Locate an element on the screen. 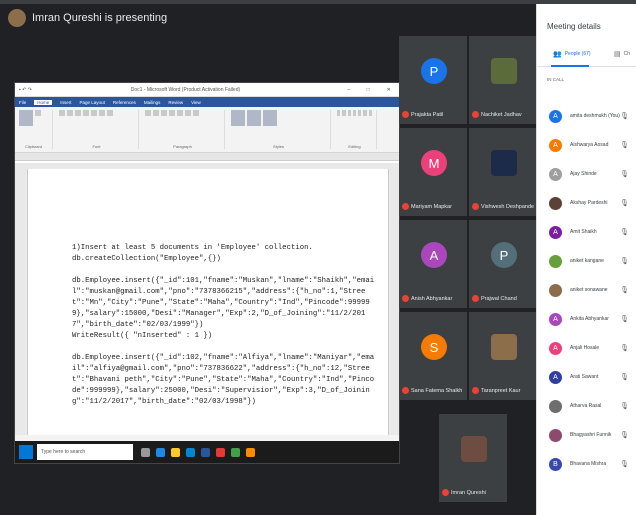 The height and width of the screenshot is (515, 636). people-list-item: aniket sonawane 🎙 is located at coordinates (586, 290).